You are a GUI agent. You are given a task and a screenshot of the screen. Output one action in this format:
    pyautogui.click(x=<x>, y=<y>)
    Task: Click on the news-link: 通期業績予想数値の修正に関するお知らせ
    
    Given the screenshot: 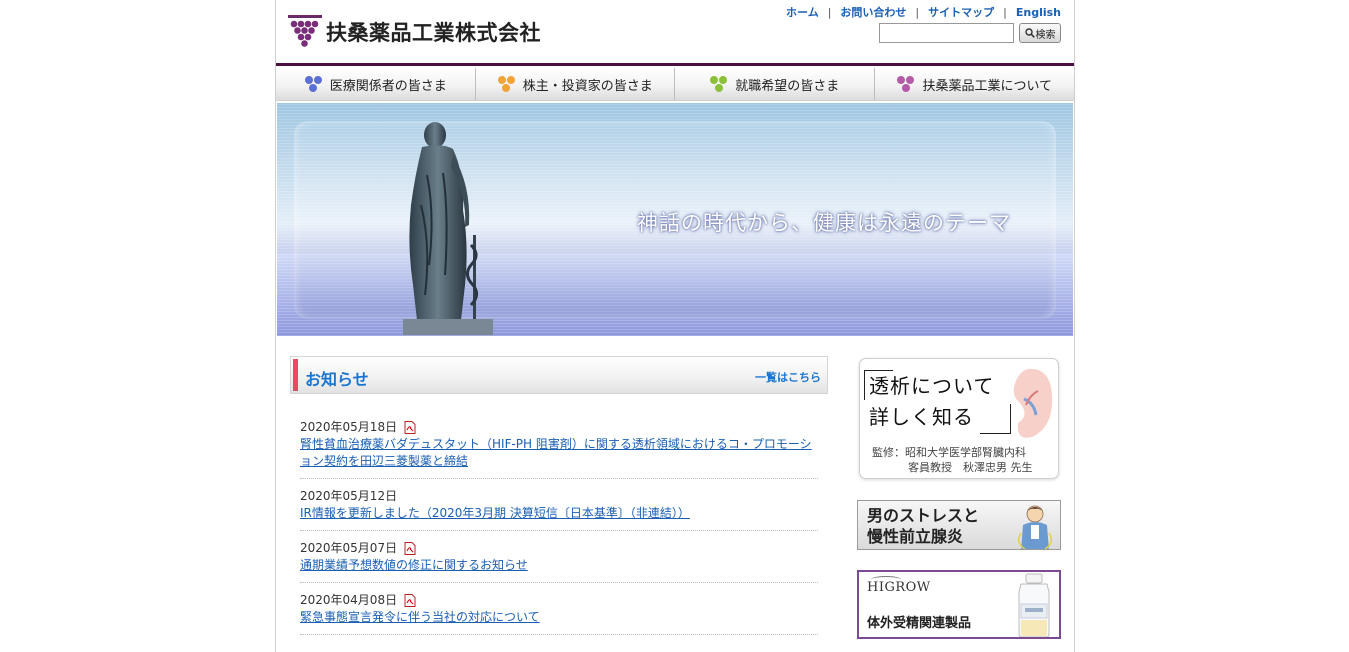 What is the action you would take?
    pyautogui.click(x=414, y=565)
    